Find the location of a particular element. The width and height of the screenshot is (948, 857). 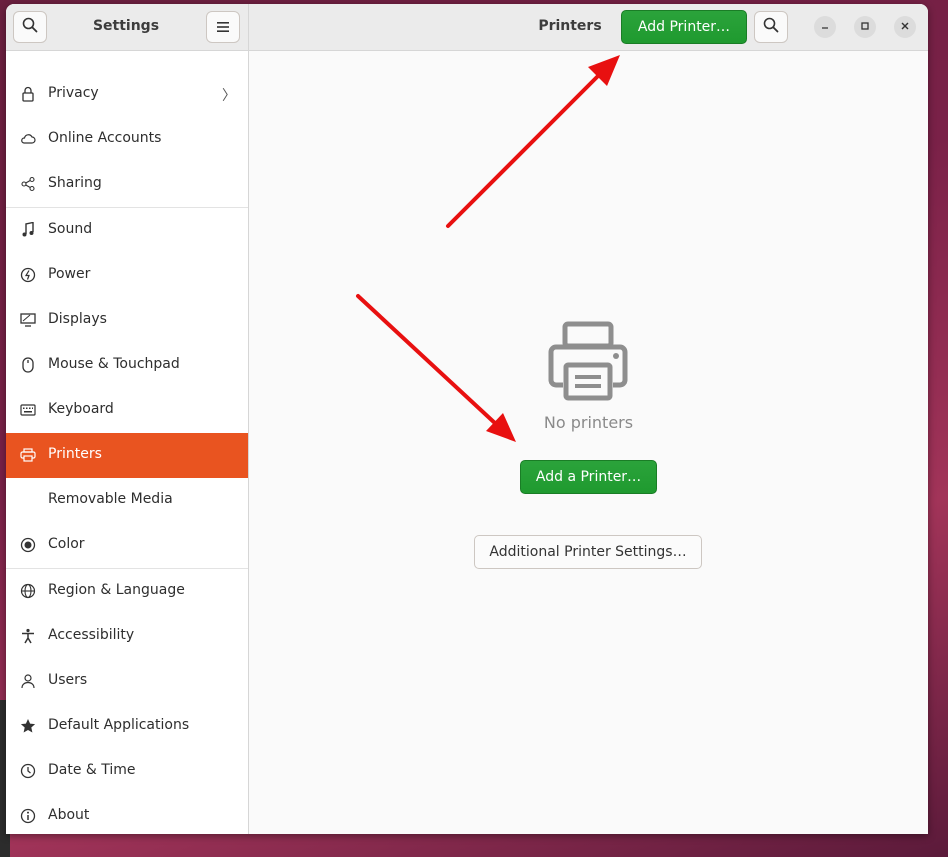

sidebar-item-label: About is located at coordinates (69, 815).